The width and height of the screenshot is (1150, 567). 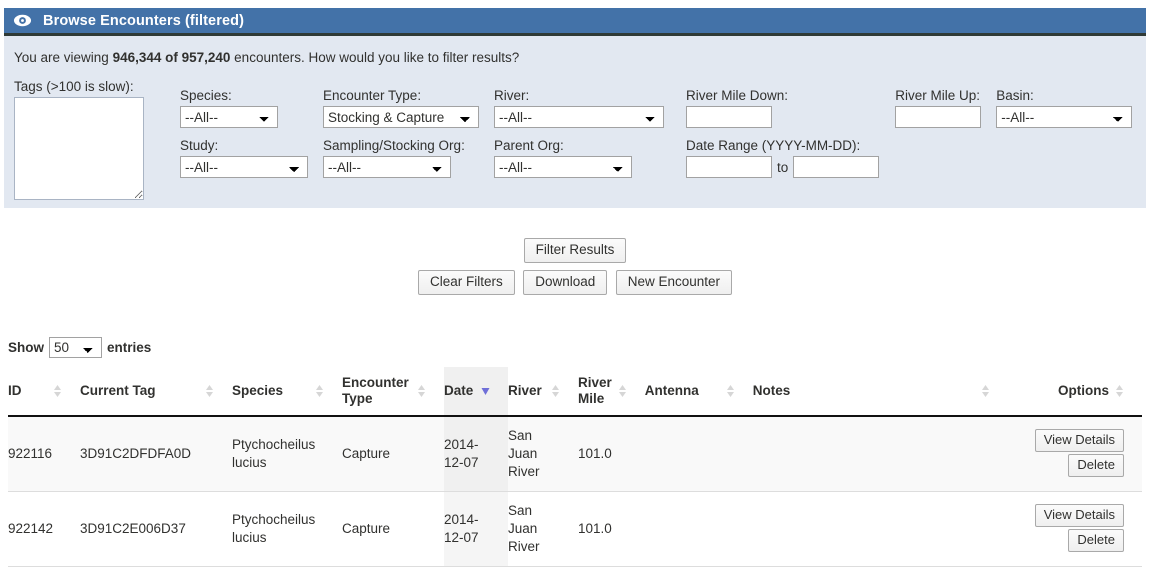 What do you see at coordinates (674, 282) in the screenshot?
I see `new-encounter-button: New Encounter` at bounding box center [674, 282].